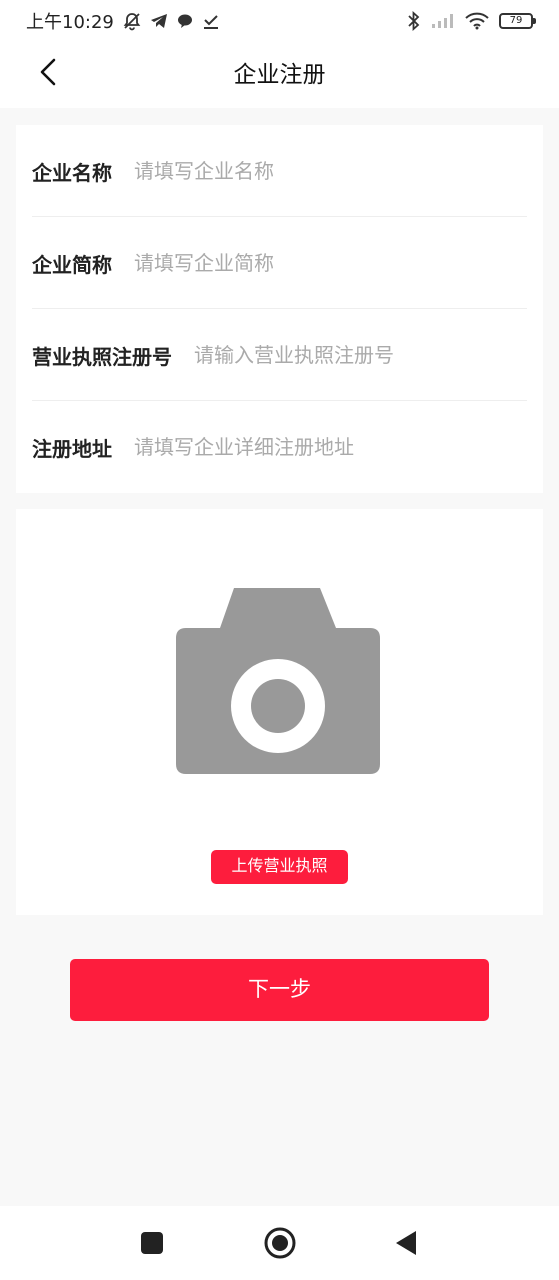 The image size is (559, 1280). What do you see at coordinates (443, 21) in the screenshot?
I see `signal-icon` at bounding box center [443, 21].